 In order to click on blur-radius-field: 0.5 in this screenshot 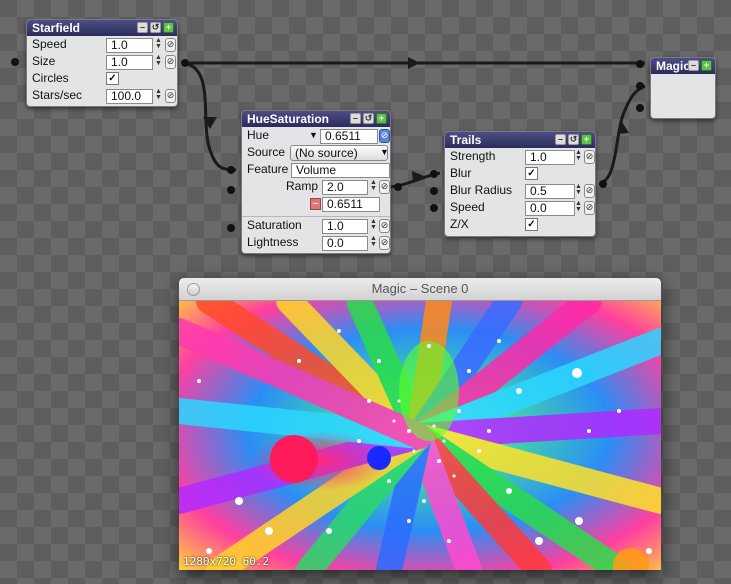, I will do `click(550, 191)`.